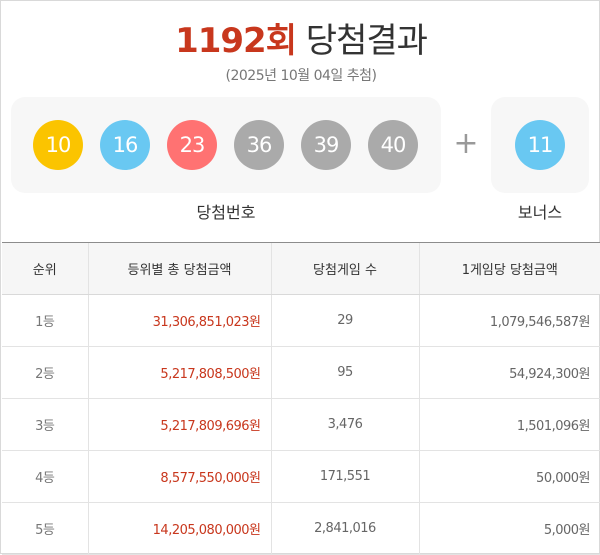 This screenshot has width=600, height=555. What do you see at coordinates (509, 424) in the screenshot?
I see `prize-per-game-cell: 1,501,096원` at bounding box center [509, 424].